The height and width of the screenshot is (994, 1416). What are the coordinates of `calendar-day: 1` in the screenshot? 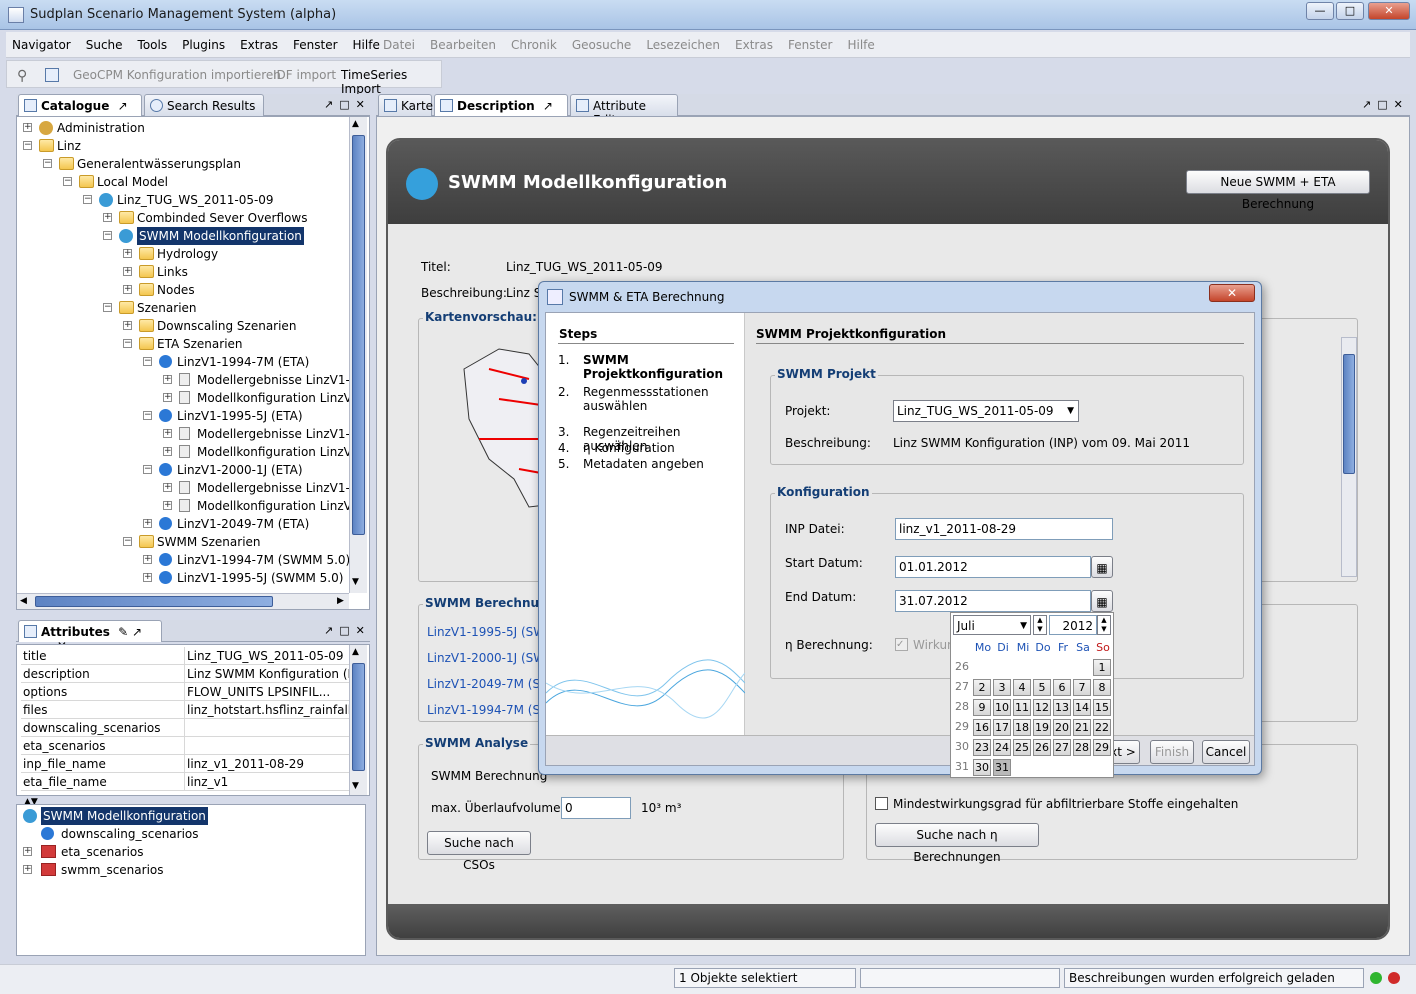 It's located at (1102, 667).